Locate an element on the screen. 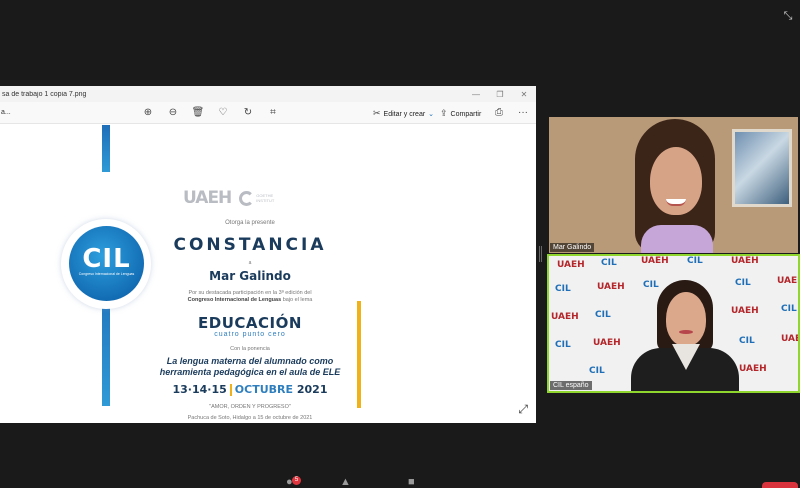 The height and width of the screenshot is (488, 800). cert-theme: EDUCACIÓN is located at coordinates (250, 323).